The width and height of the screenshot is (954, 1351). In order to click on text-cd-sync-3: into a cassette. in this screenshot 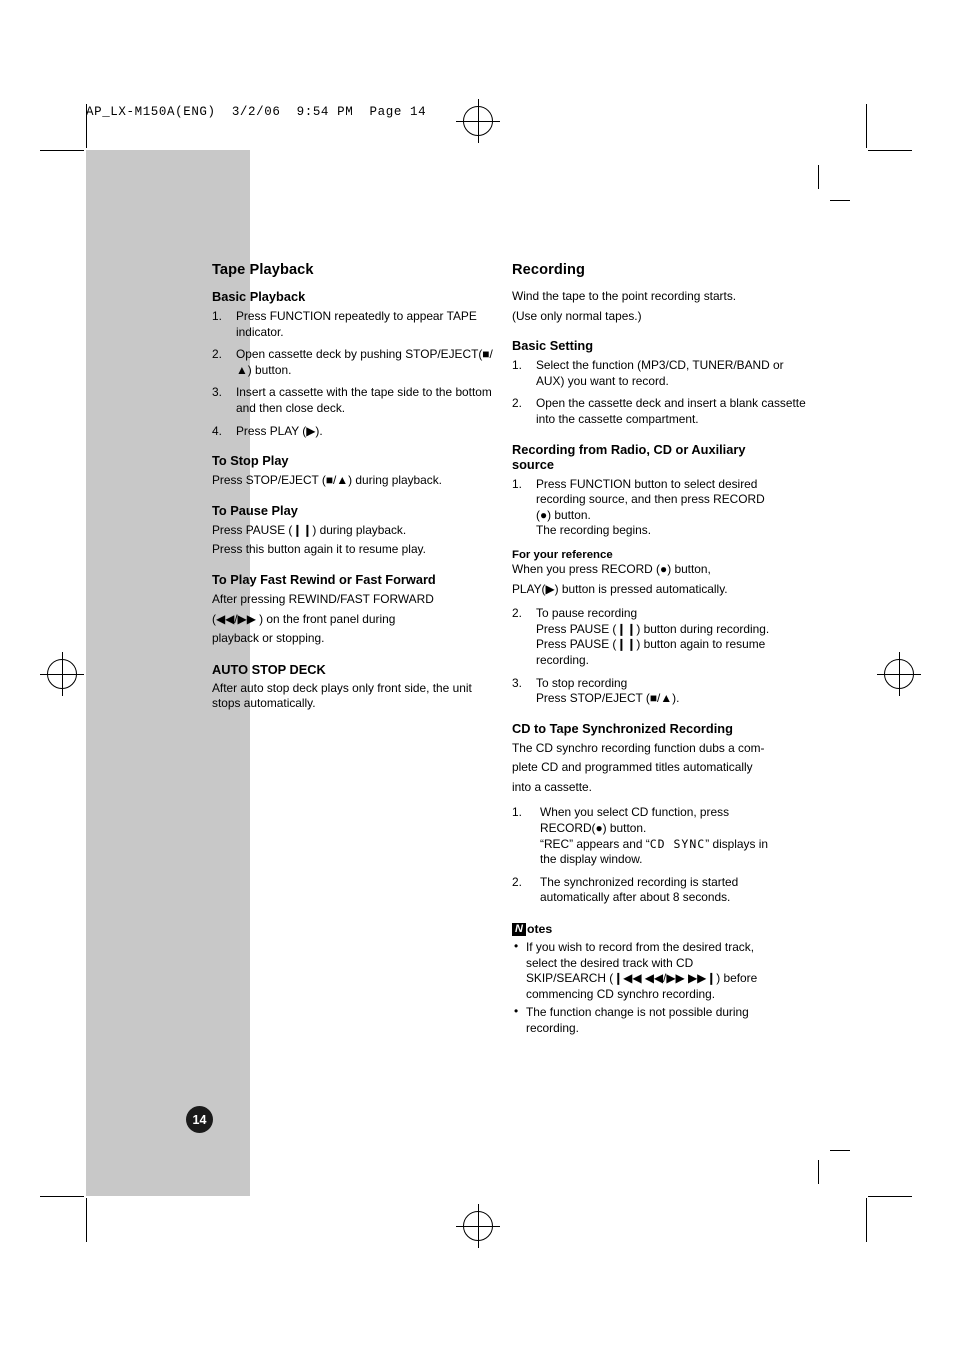, I will do `click(552, 786)`.